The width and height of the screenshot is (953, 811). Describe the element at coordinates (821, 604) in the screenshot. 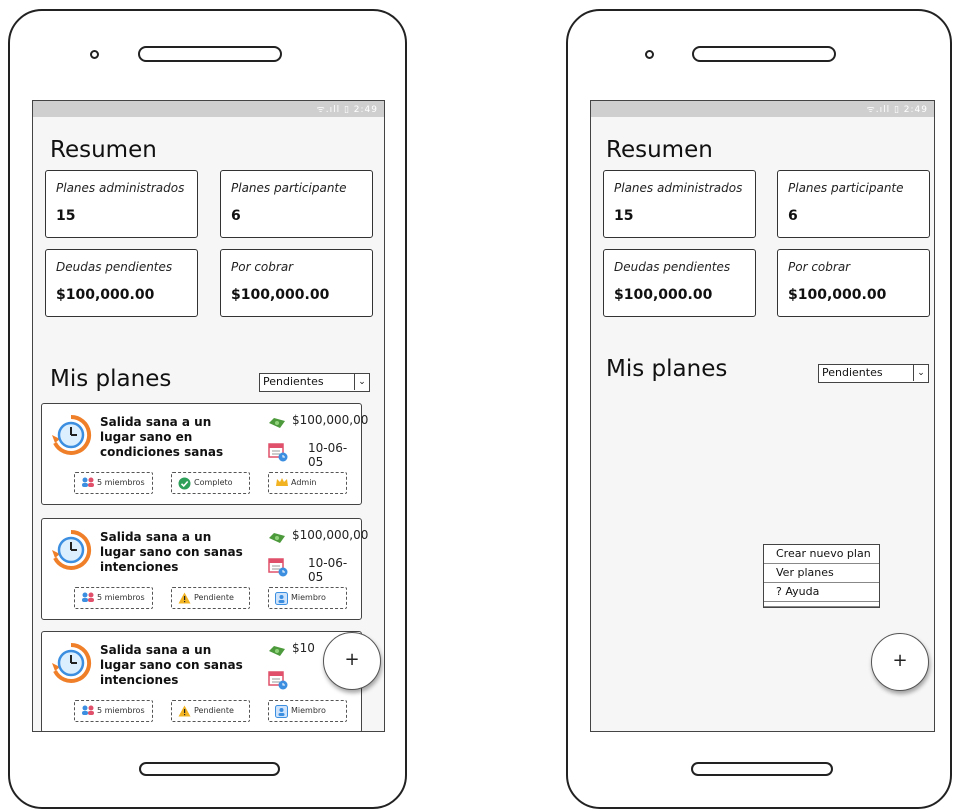

I see `menu-divider` at that location.